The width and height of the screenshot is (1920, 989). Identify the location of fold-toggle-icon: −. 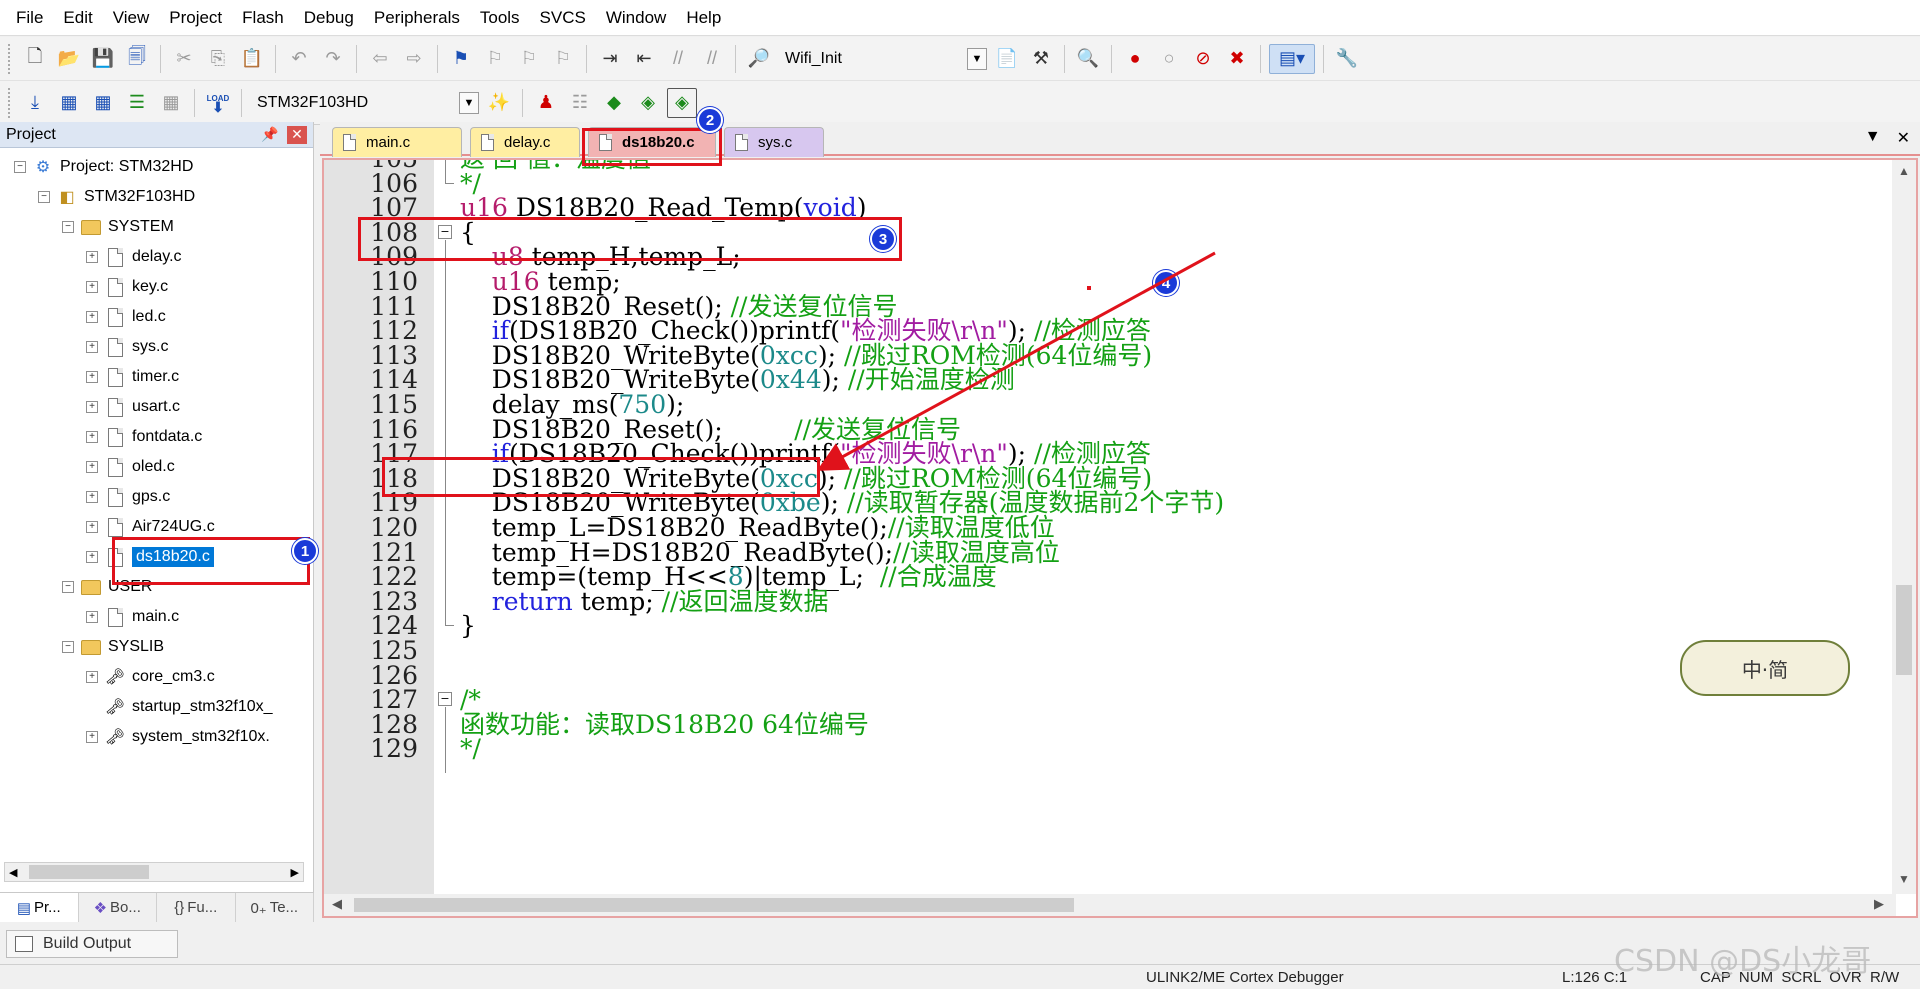
(445, 699).